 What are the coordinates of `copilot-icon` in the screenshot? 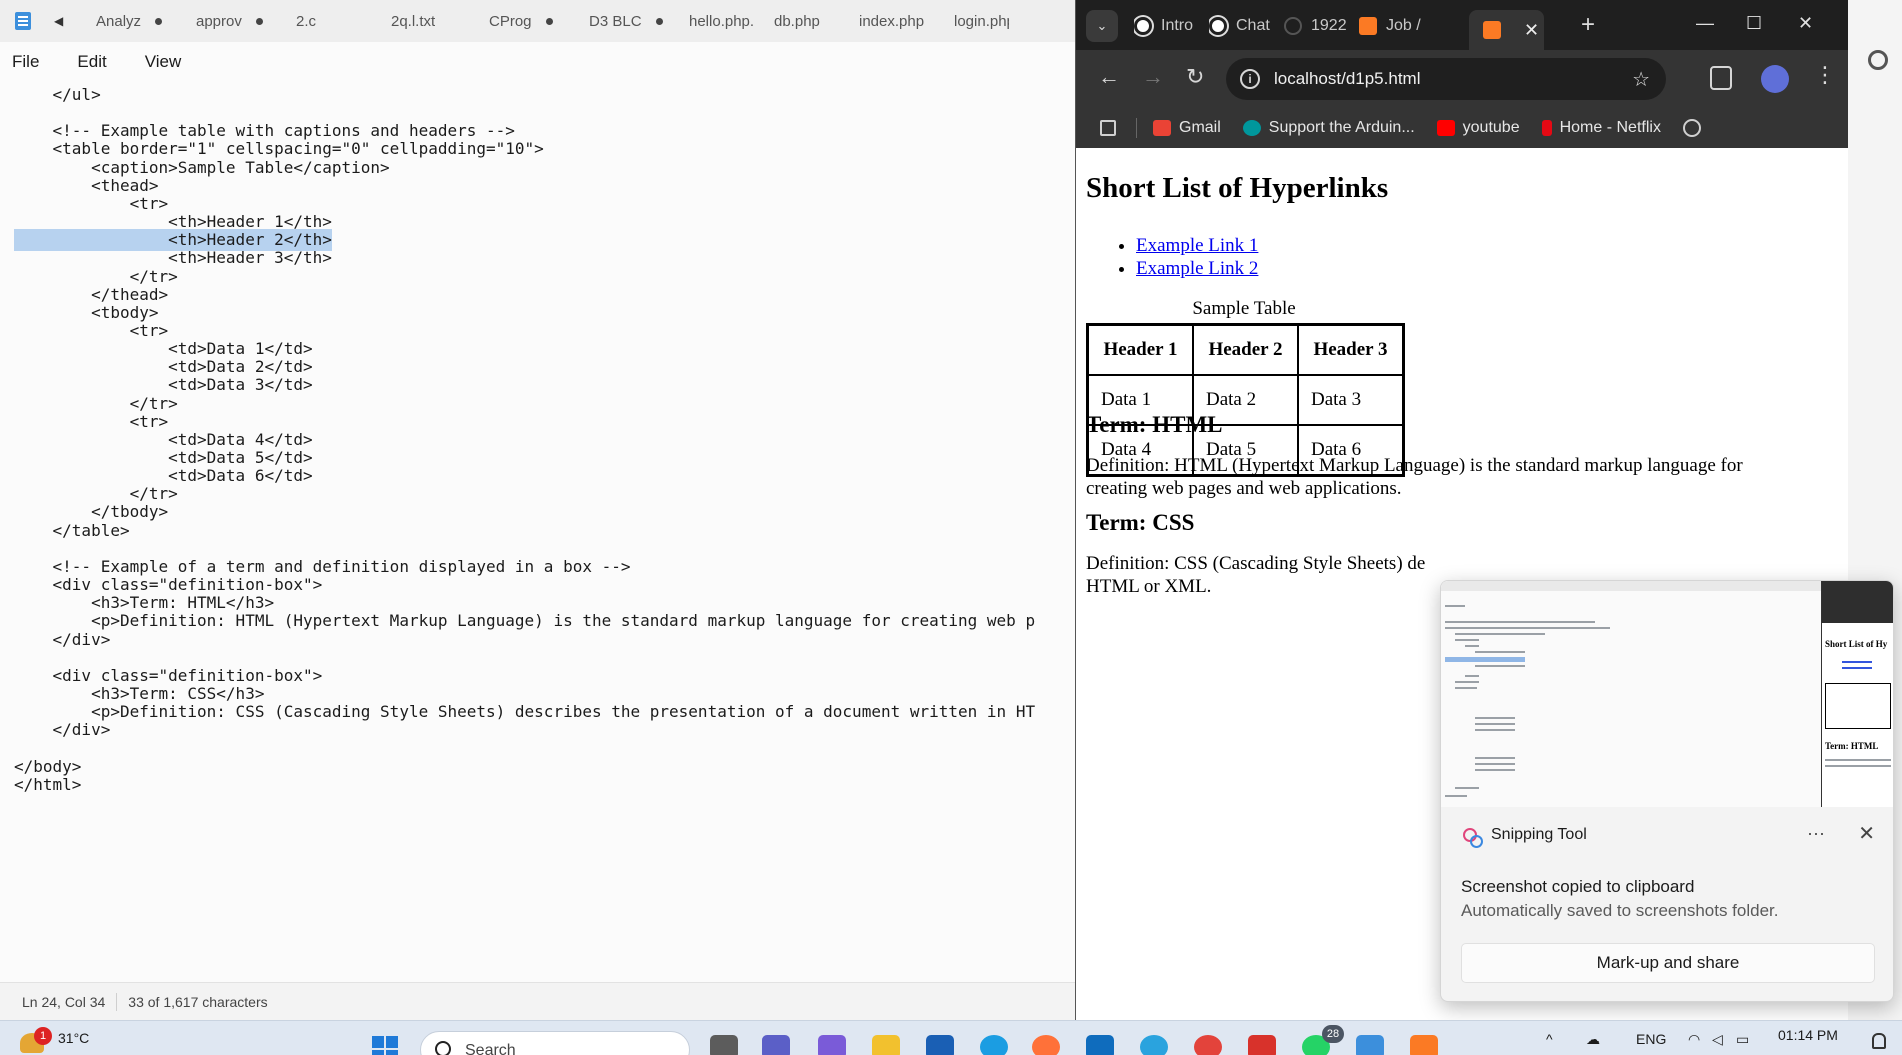 It's located at (832, 1045).